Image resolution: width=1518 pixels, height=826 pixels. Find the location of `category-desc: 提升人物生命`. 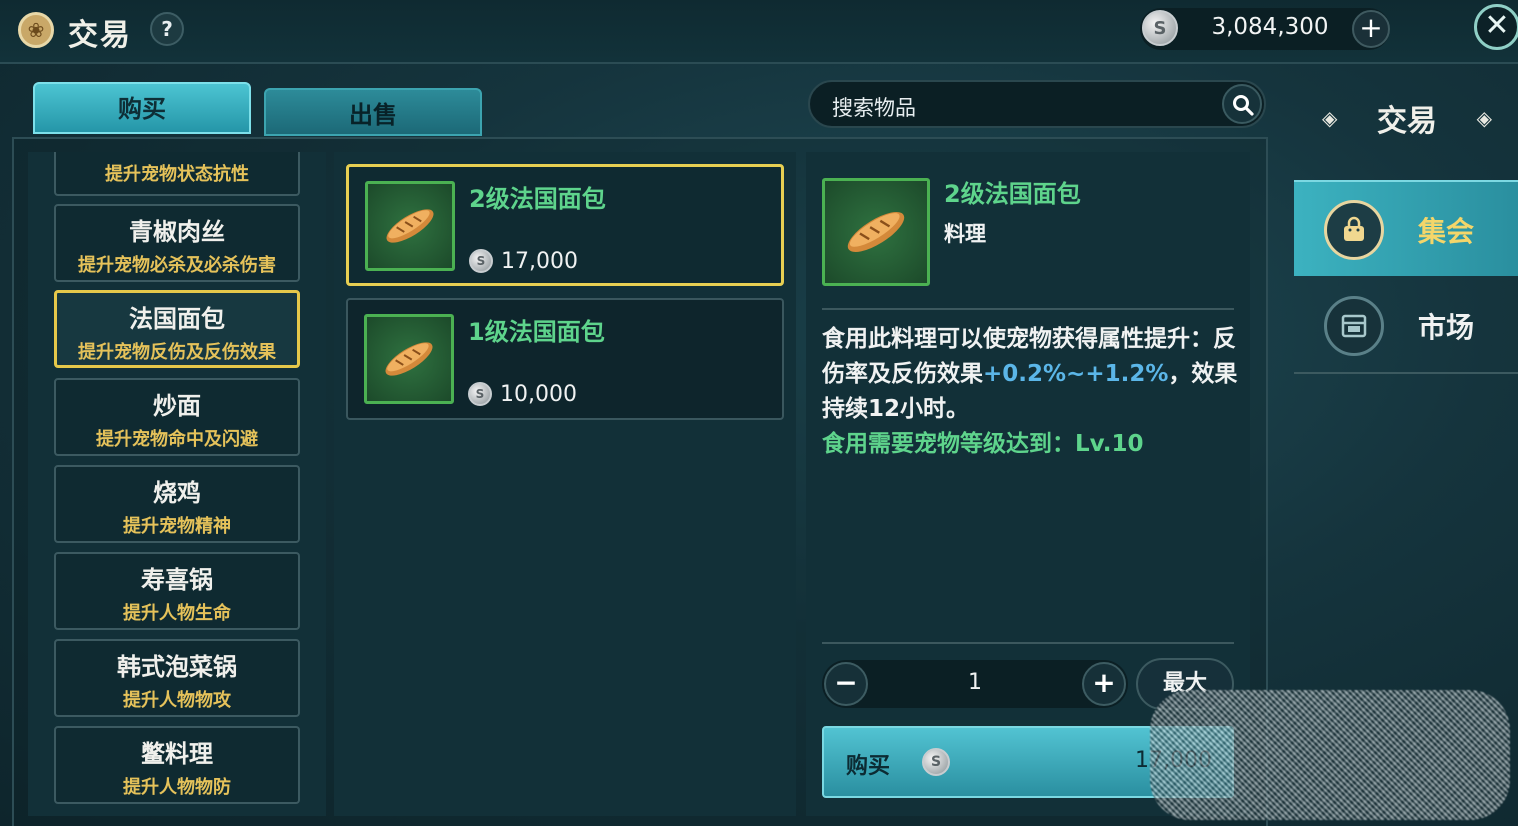

category-desc: 提升人物生命 is located at coordinates (177, 613).